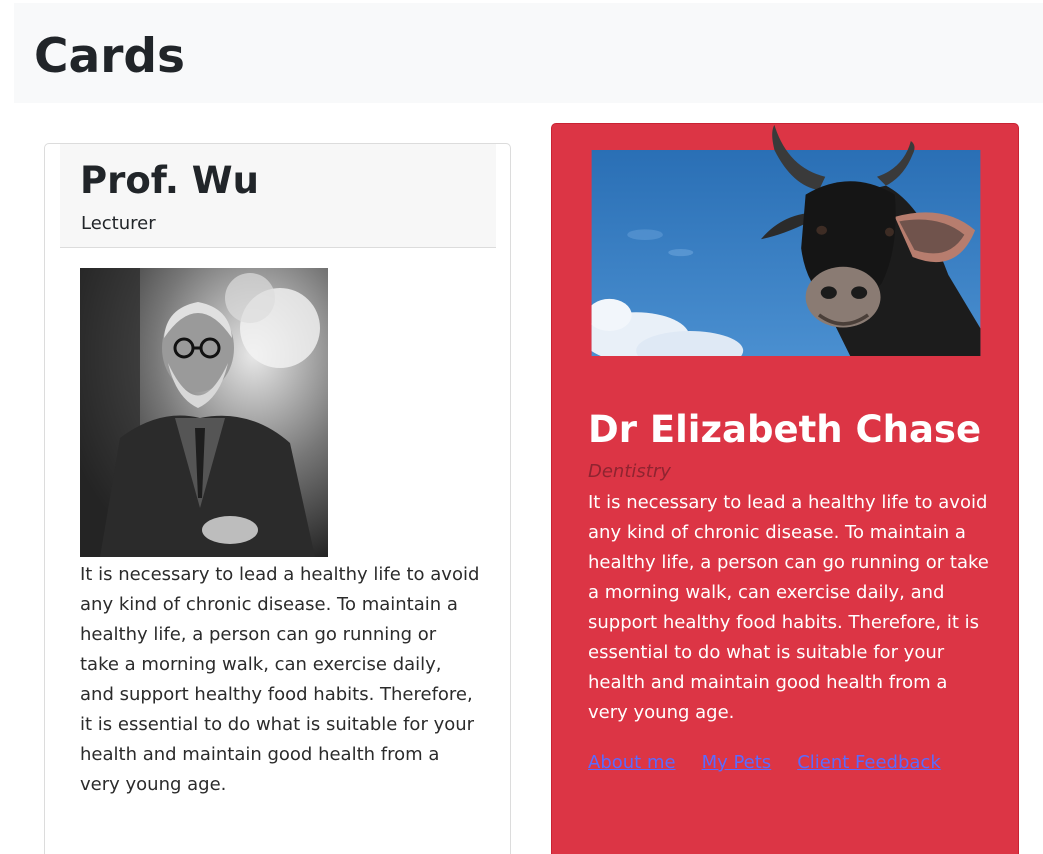  What do you see at coordinates (629, 471) in the screenshot?
I see `card-subtitle: Dentistry` at bounding box center [629, 471].